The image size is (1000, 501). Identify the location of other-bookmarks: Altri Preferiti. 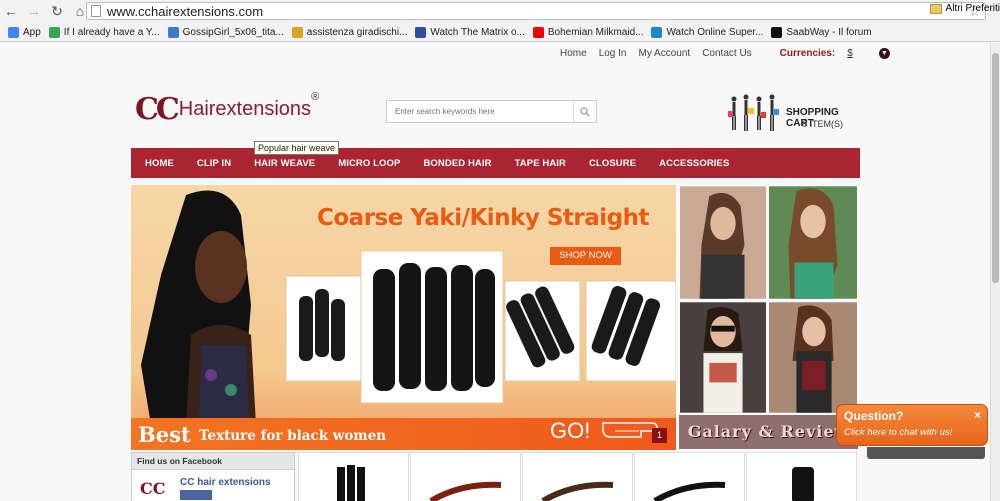
(964, 8).